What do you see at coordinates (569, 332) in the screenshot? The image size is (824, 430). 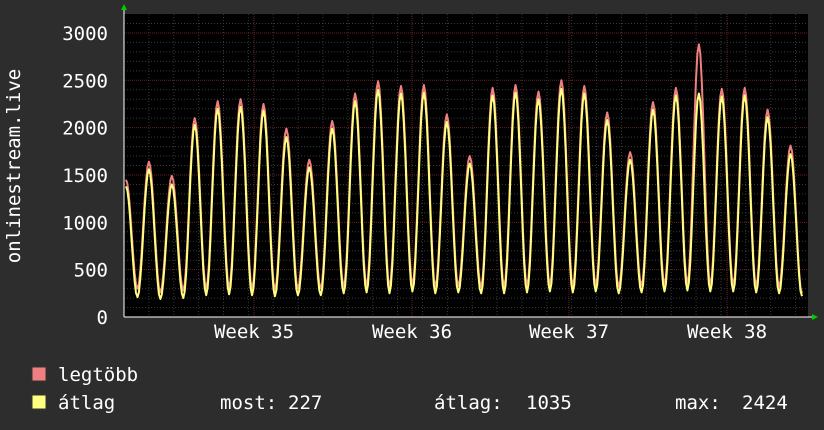 I see `x-tick-label: Week 37` at bounding box center [569, 332].